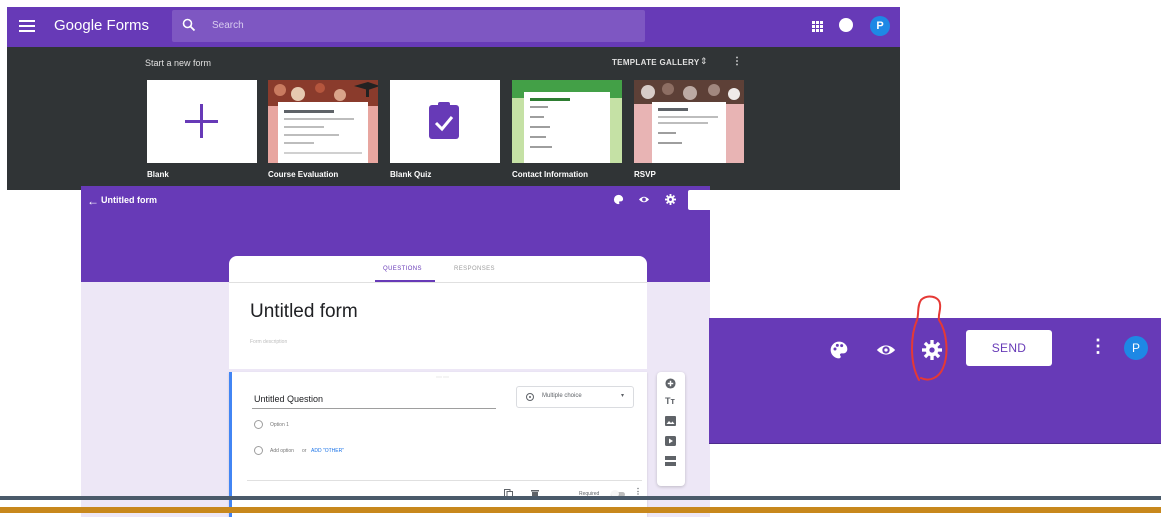 Image resolution: width=1161 pixels, height=517 pixels. Describe the element at coordinates (670, 441) in the screenshot. I see `add-video-icon` at that location.